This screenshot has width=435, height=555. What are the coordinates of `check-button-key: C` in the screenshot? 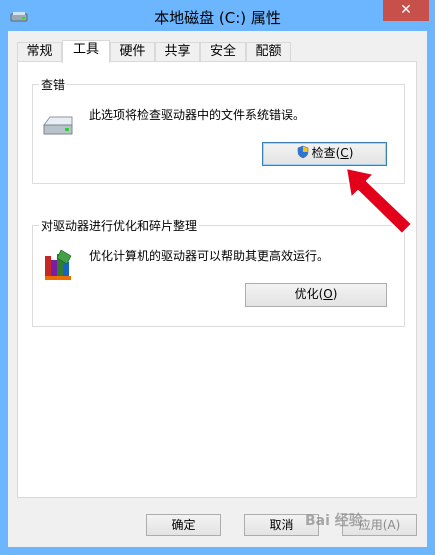 It's located at (344, 153).